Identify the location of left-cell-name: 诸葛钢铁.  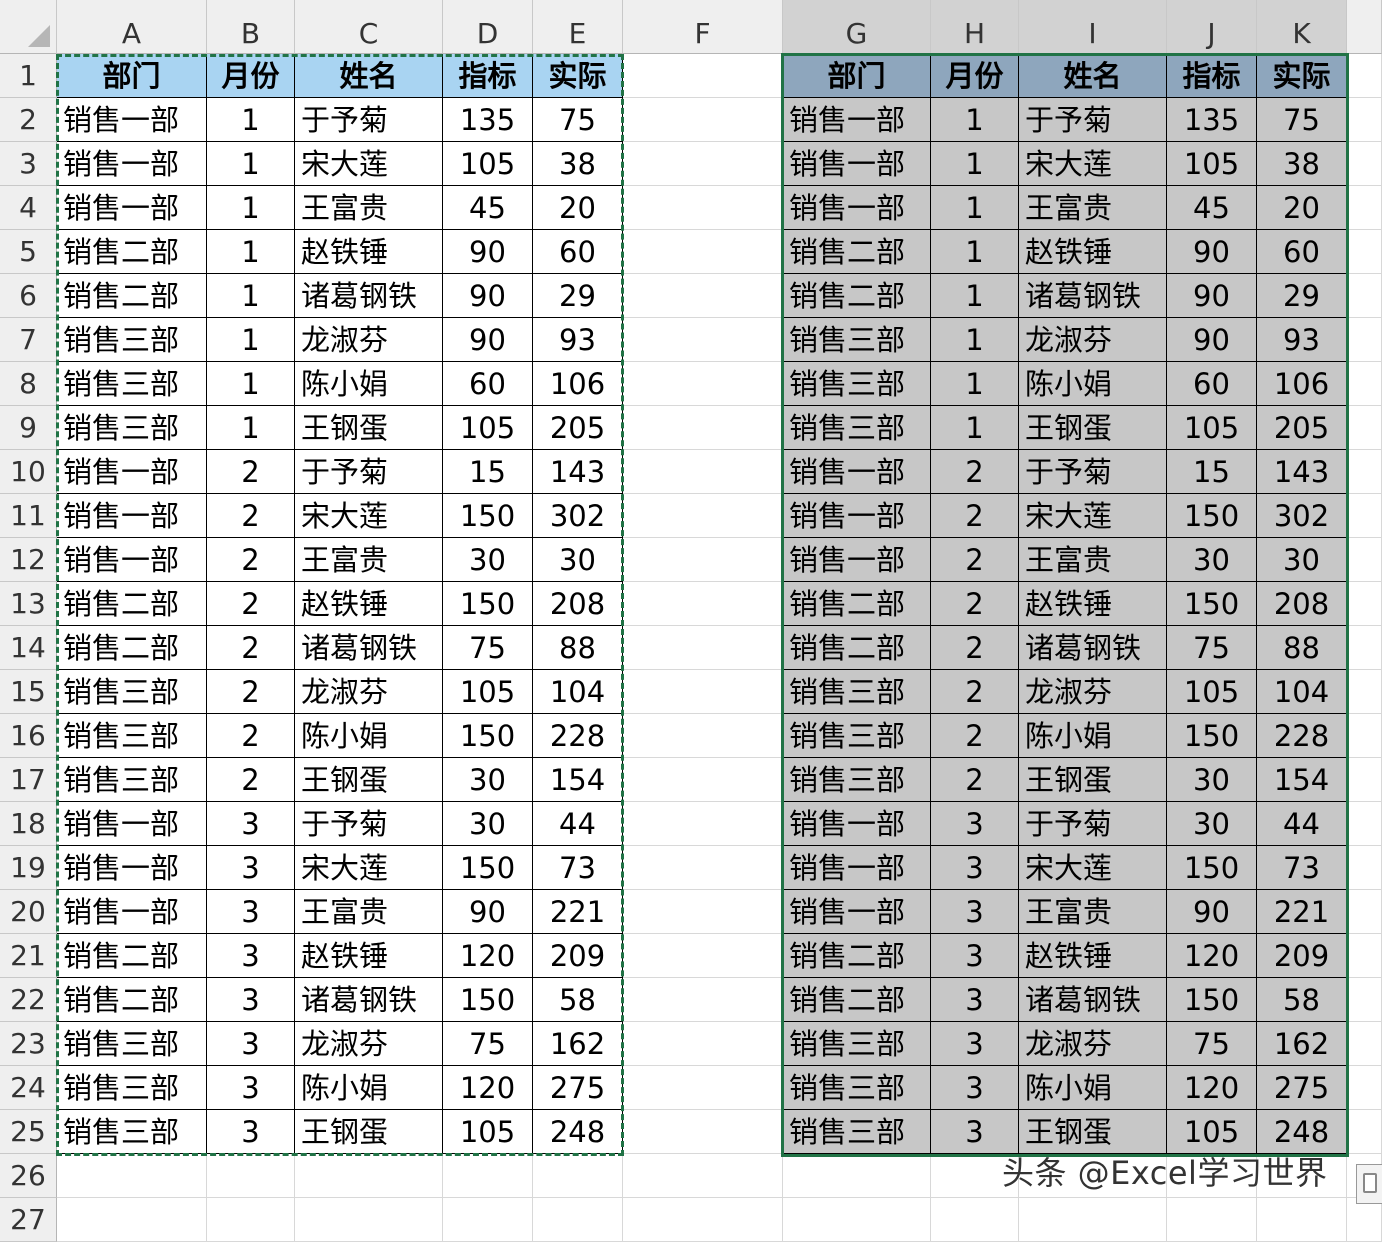
(369, 296).